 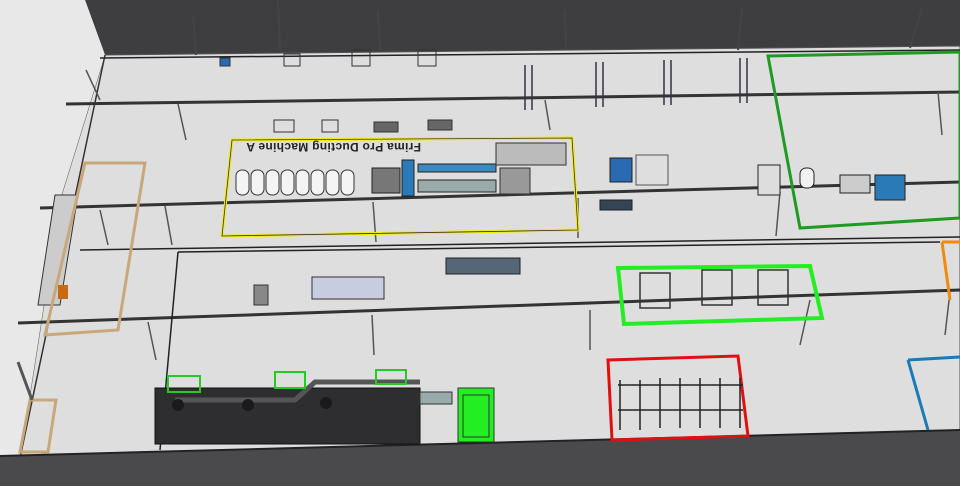 I want to click on tank, so click(x=348, y=288).